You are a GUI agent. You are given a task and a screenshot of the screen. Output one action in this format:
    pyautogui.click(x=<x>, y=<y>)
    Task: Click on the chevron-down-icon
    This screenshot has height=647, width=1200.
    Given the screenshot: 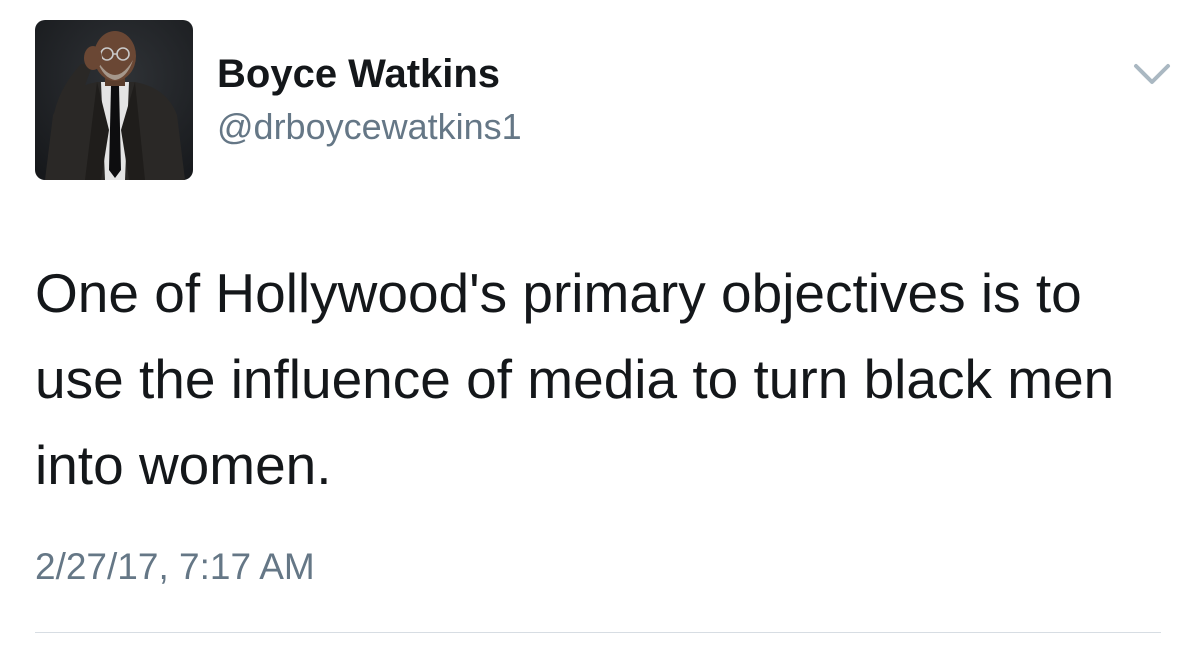 What is the action you would take?
    pyautogui.click(x=1152, y=74)
    